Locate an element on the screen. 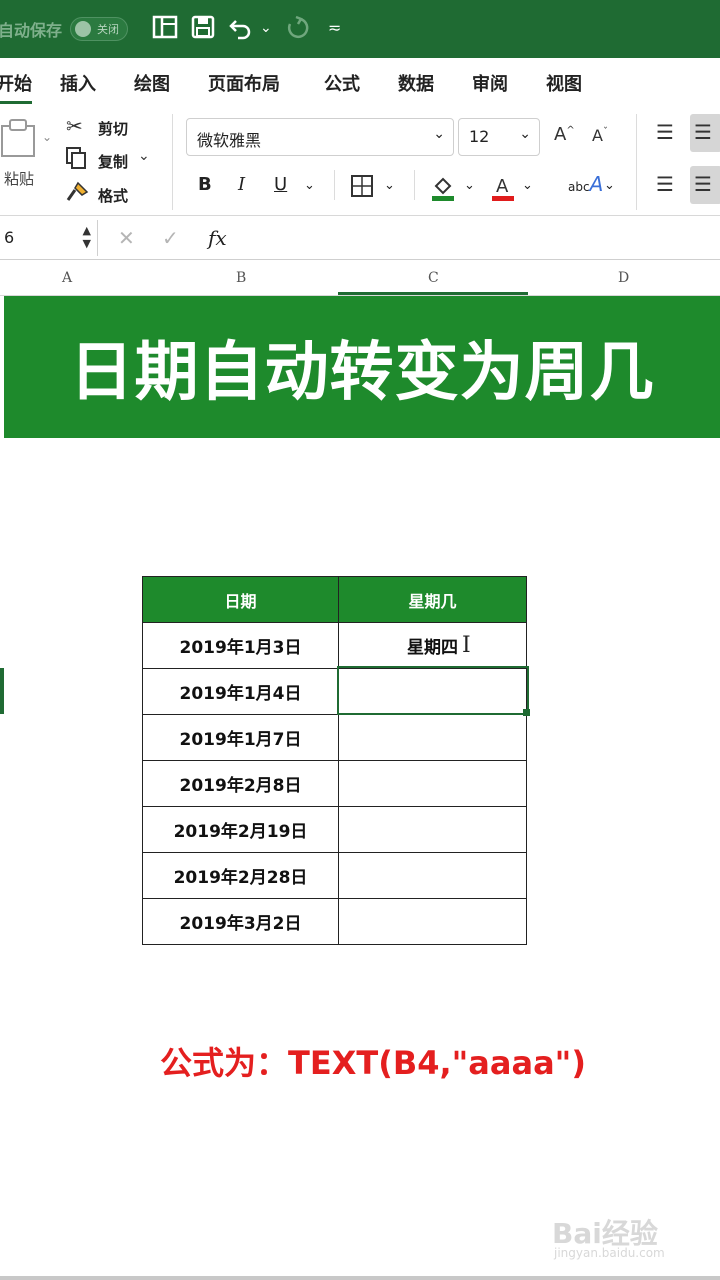 This screenshot has height=1280, width=720. redo-icon is located at coordinates (297, 30).